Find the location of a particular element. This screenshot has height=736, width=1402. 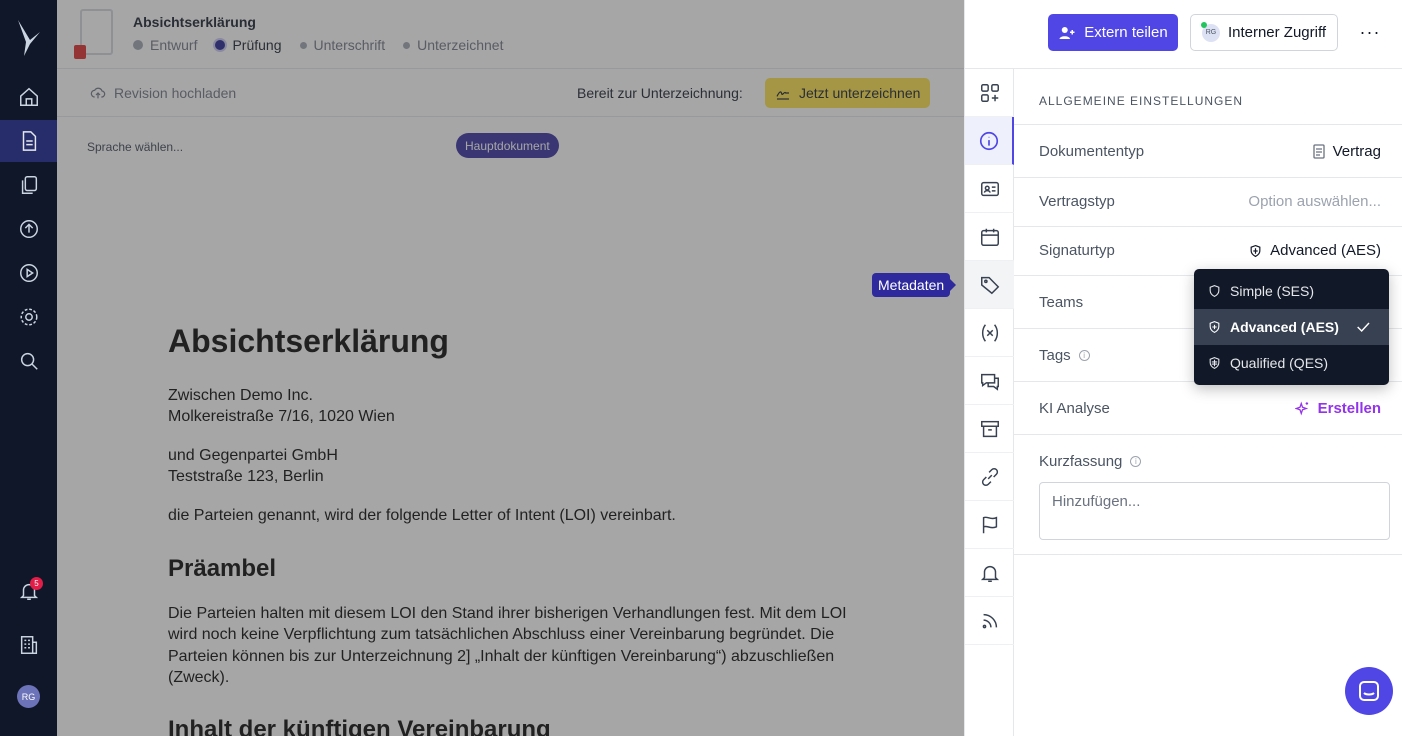

rail-contacts is located at coordinates (989, 189).